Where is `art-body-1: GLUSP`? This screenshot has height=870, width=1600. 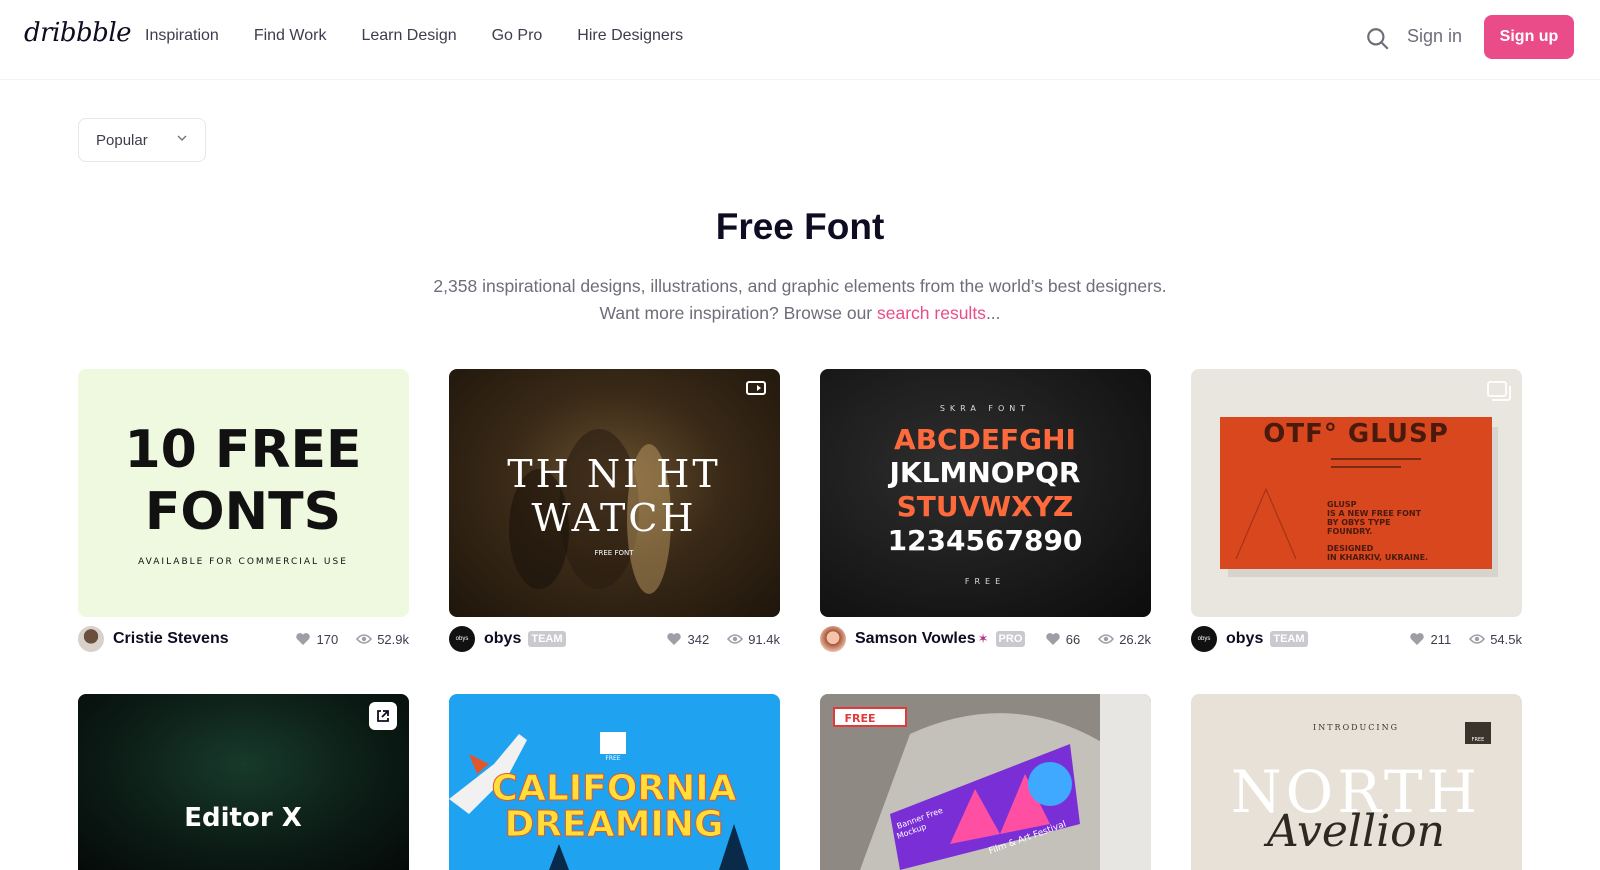 art-body-1: GLUSP is located at coordinates (1342, 504).